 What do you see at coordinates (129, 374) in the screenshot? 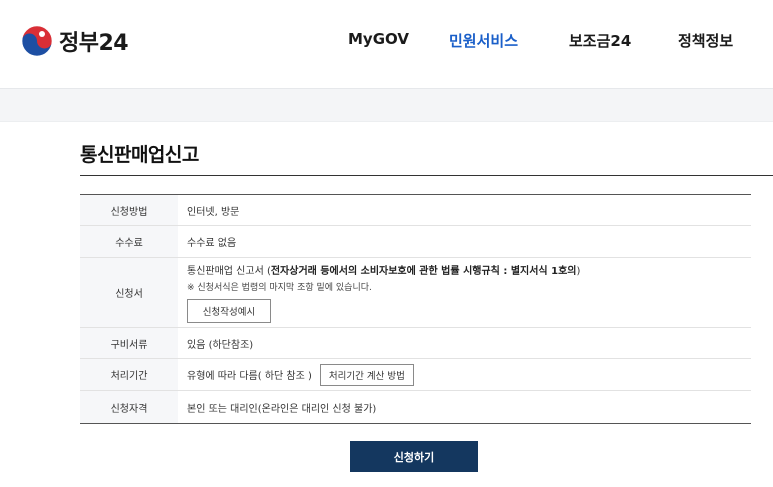
I see `row-label-period: 처리기간` at bounding box center [129, 374].